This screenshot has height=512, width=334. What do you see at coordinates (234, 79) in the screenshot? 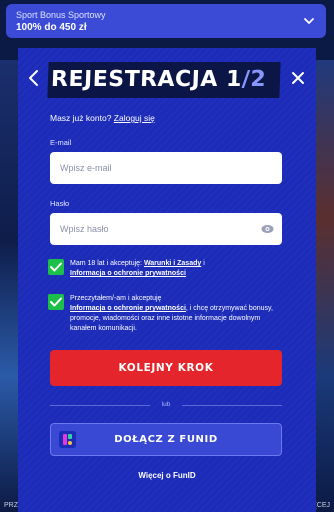
I see `title-step: 1` at bounding box center [234, 79].